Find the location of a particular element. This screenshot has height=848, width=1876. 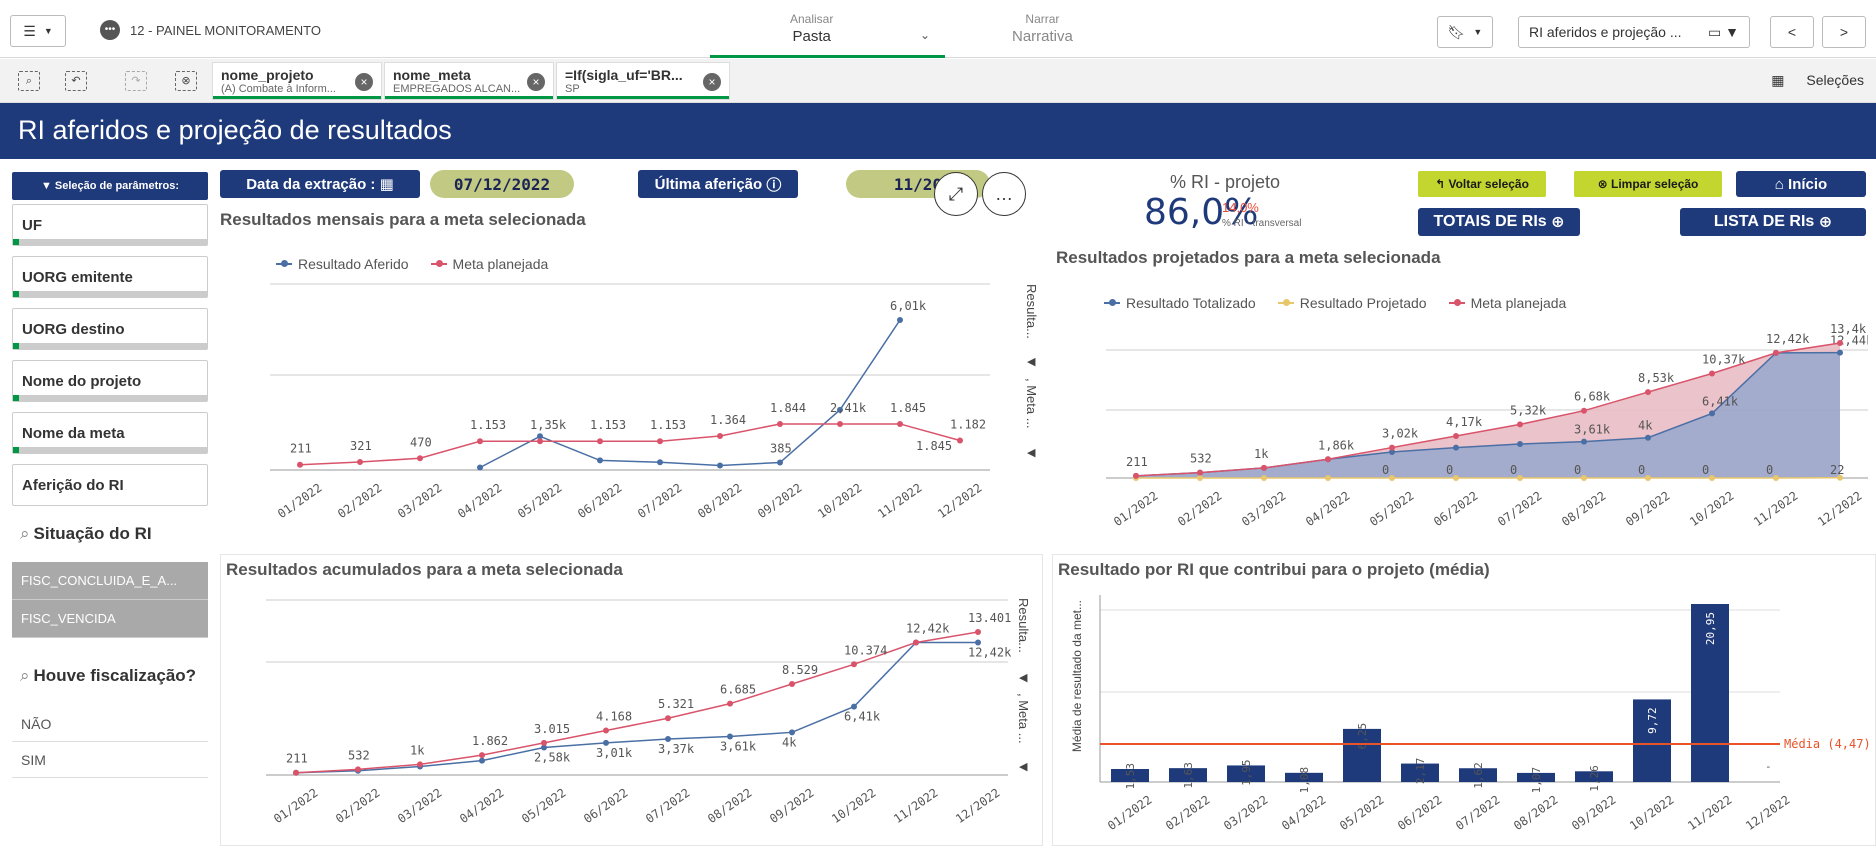

sheet-selector: RI aferidos e projeção ... ▭ ▼ is located at coordinates (1634, 32).